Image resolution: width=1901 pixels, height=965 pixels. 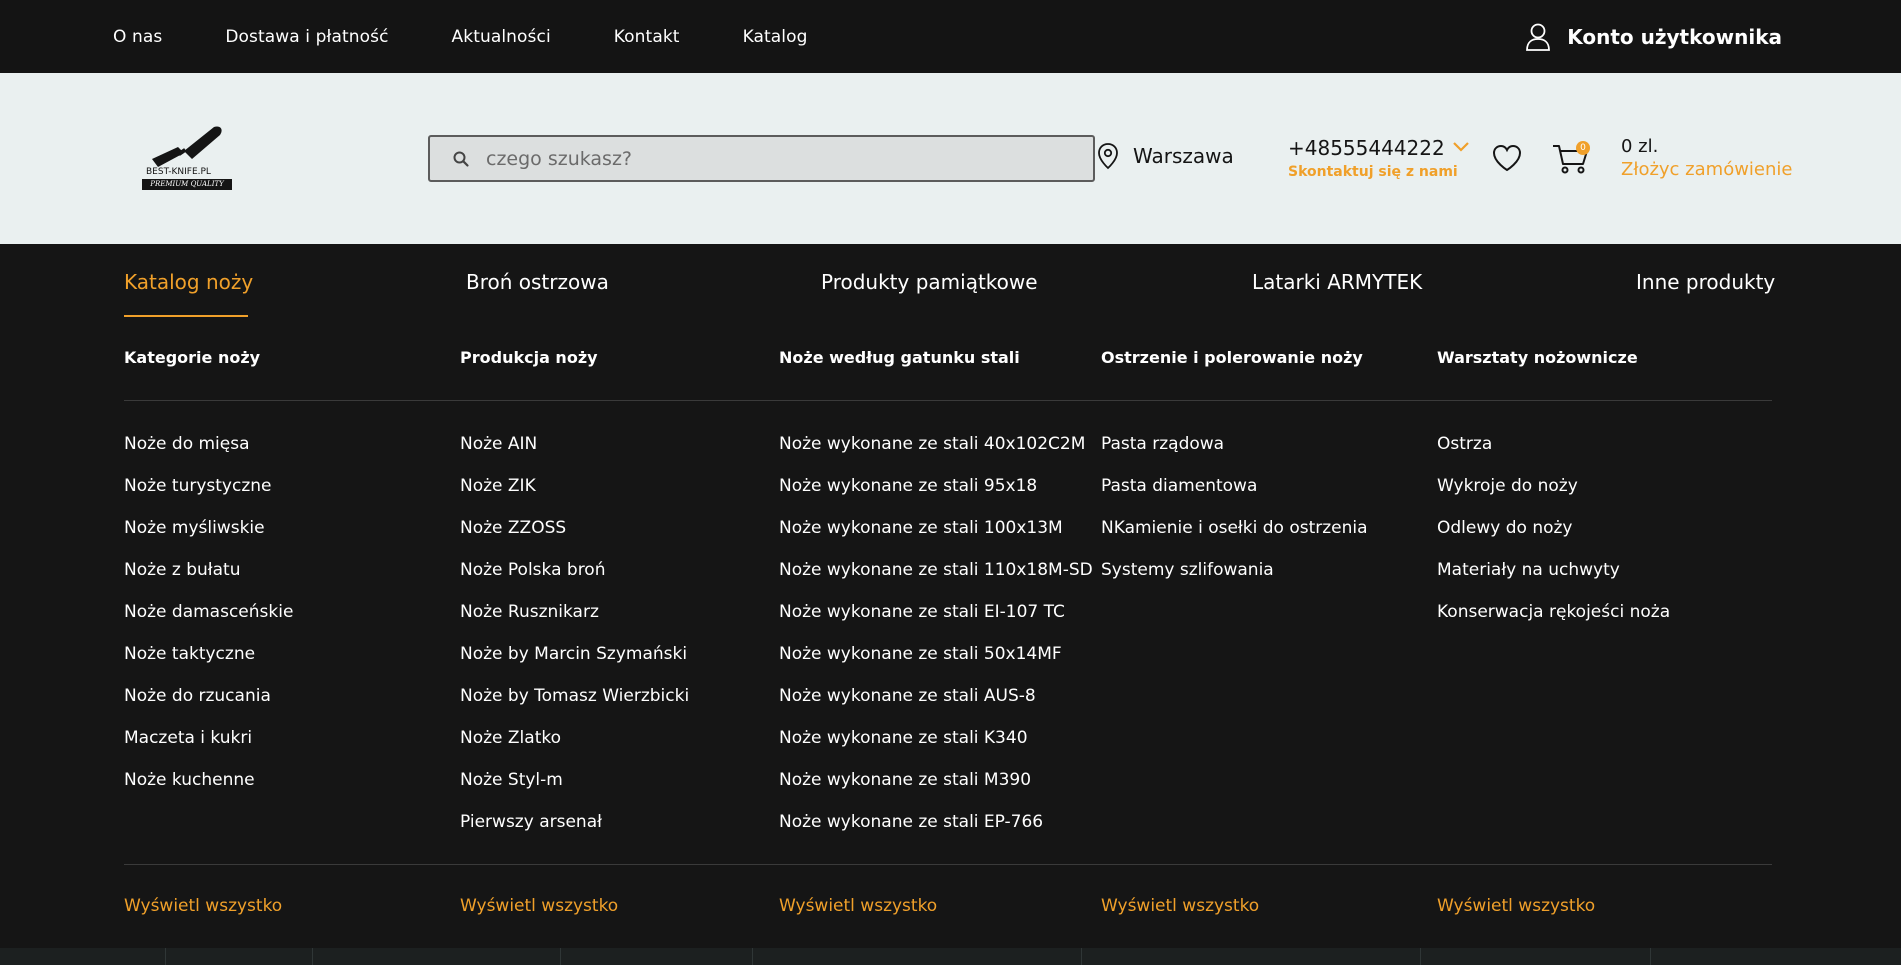 I want to click on menu-link: Noże do mięsa, so click(x=208, y=453).